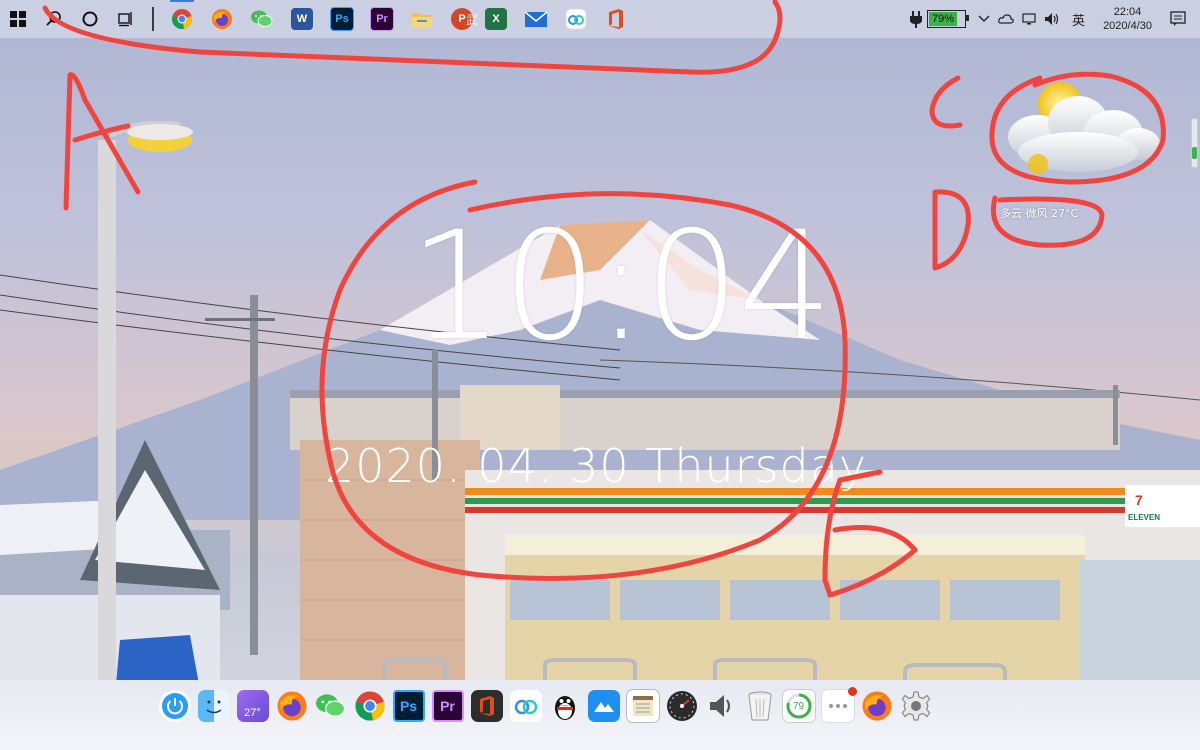 The image size is (1200, 750). What do you see at coordinates (1139, 500) in the screenshot?
I see `svg-text: 7` at bounding box center [1139, 500].